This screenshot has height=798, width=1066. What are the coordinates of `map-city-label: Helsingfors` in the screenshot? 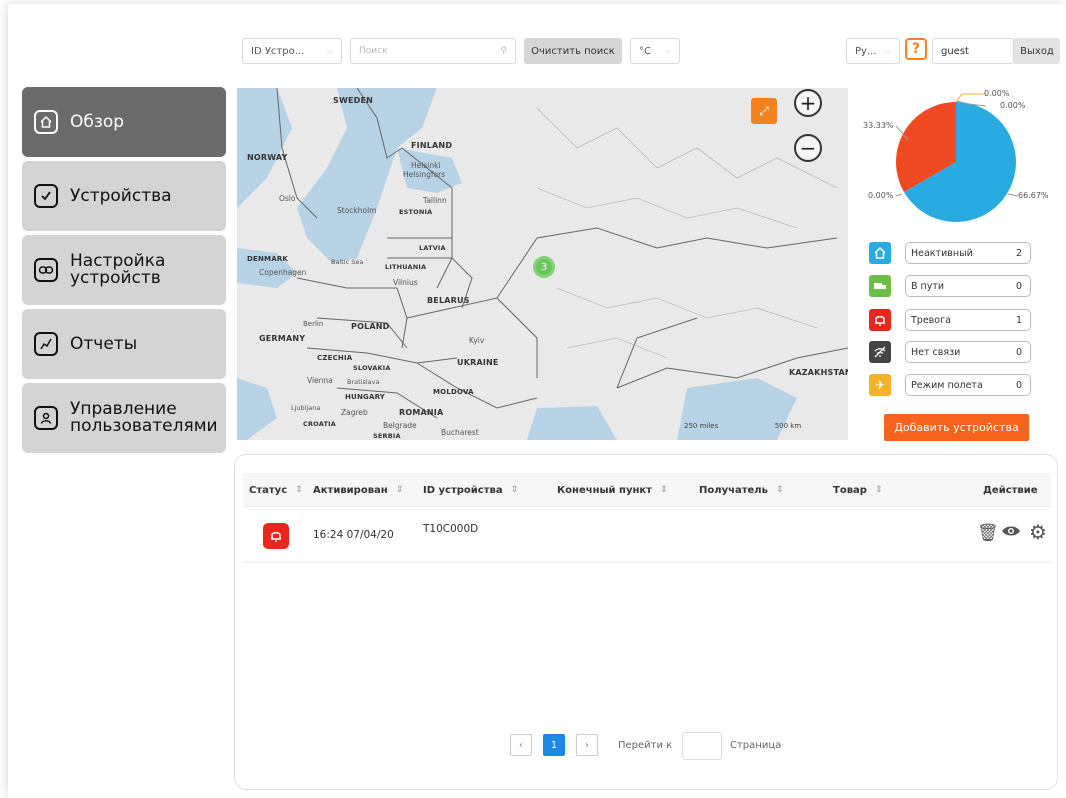 It's located at (424, 174).